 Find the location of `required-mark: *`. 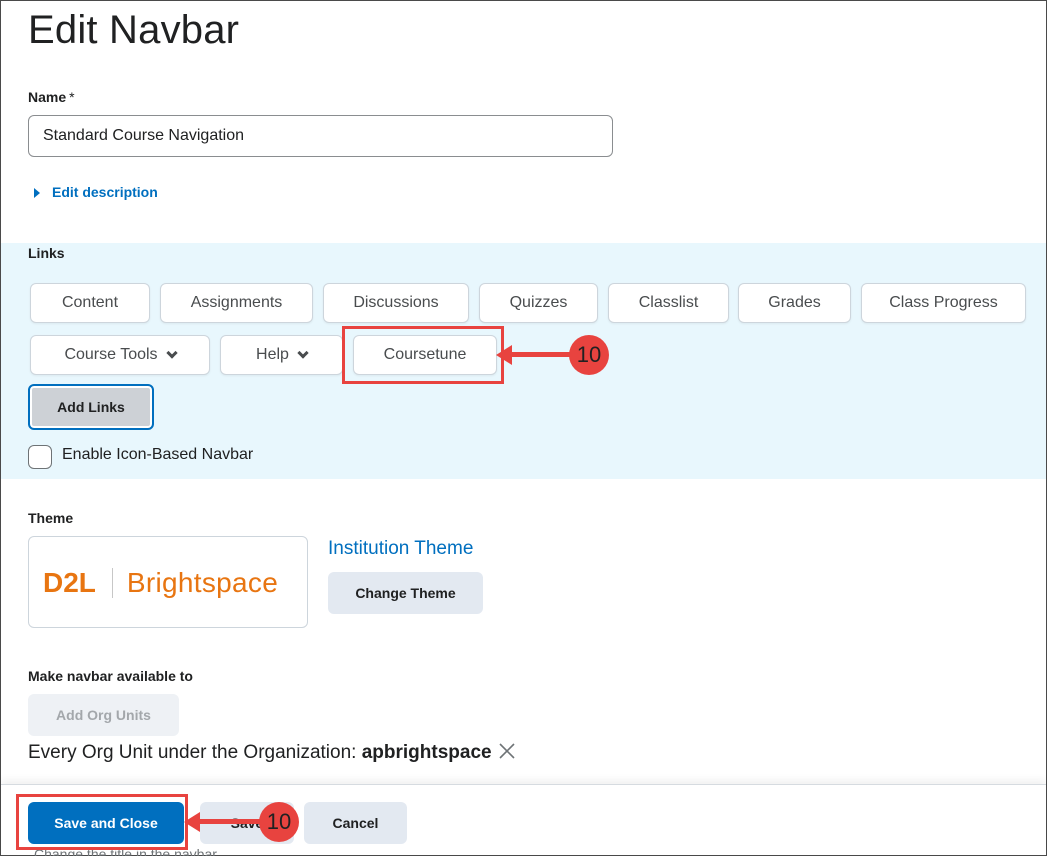

required-mark: * is located at coordinates (72, 97).